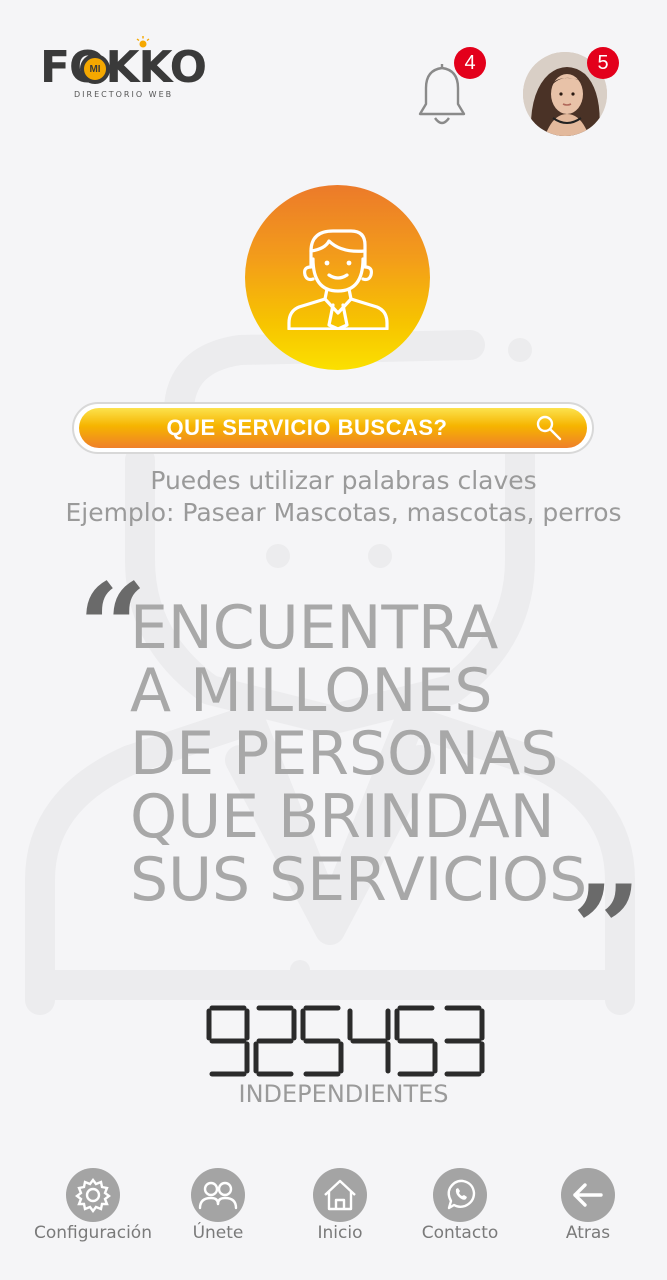 This screenshot has height=1280, width=667. Describe the element at coordinates (311, 691) in the screenshot. I see `slogan-line: A MILLONES` at that location.